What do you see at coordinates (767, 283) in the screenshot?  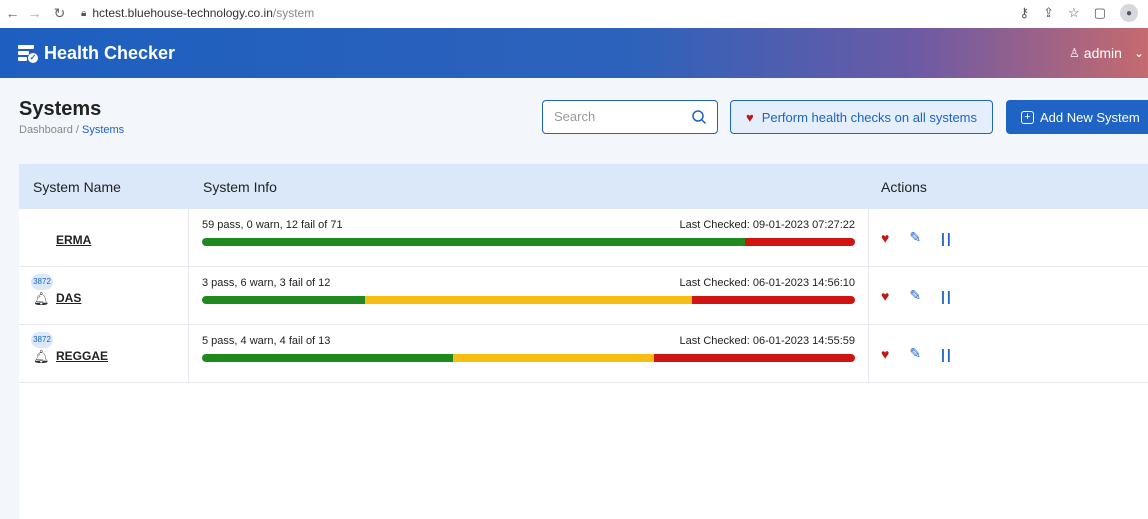 I see `last-checked: Last Checked: 06-01-2023 14:56:10` at bounding box center [767, 283].